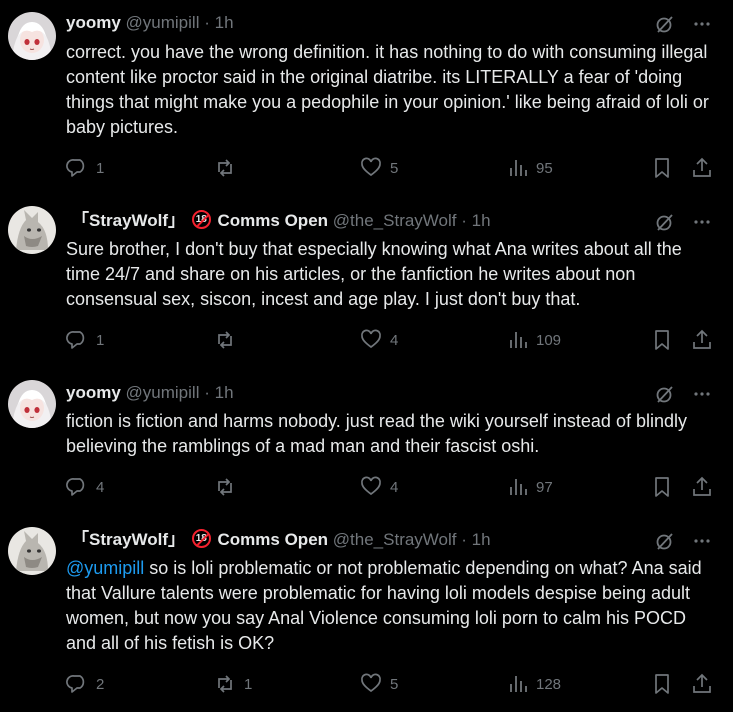 This screenshot has height=712, width=733. I want to click on reply-count: 2, so click(100, 684).